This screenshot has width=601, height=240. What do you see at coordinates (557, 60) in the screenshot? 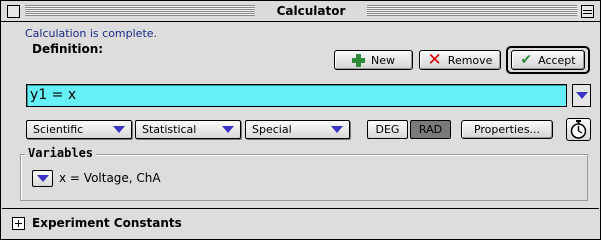
I see `accept-button-label: Accept` at bounding box center [557, 60].